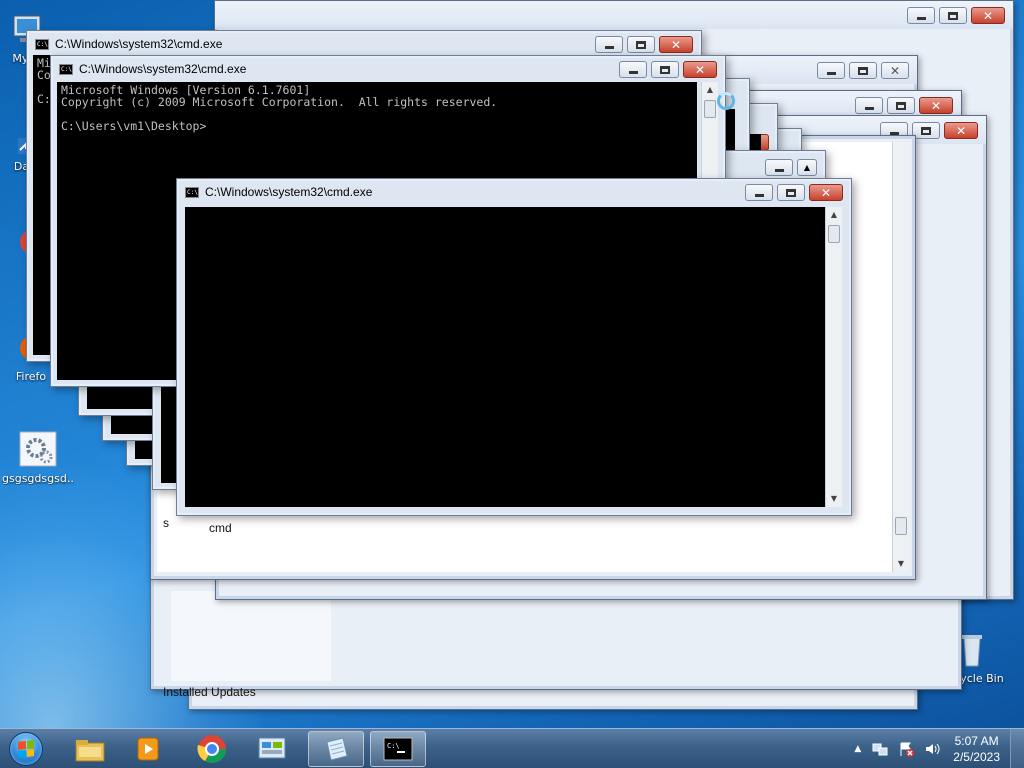  What do you see at coordinates (31, 376) in the screenshot?
I see `desktop-icon-label: Firefo` at bounding box center [31, 376].